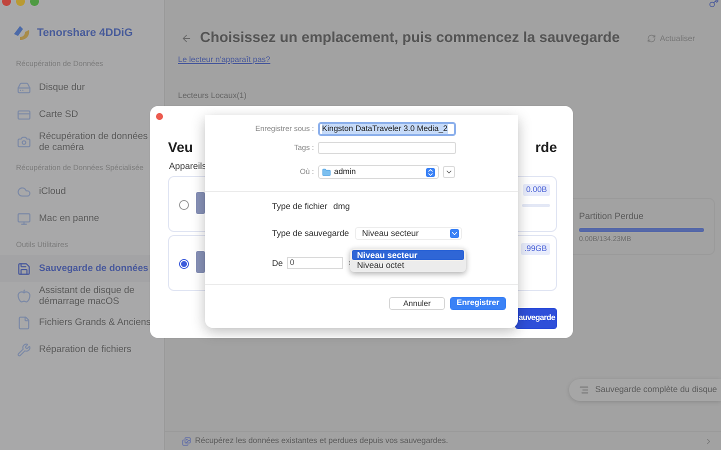  I want to click on backup-type-label: Type de sauvegarde, so click(311, 233).